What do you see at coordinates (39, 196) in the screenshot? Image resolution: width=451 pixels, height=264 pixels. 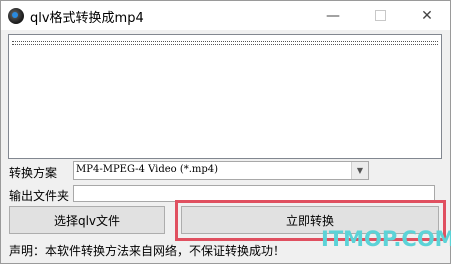 I see `output-folder-label: 输出文件夹` at bounding box center [39, 196].